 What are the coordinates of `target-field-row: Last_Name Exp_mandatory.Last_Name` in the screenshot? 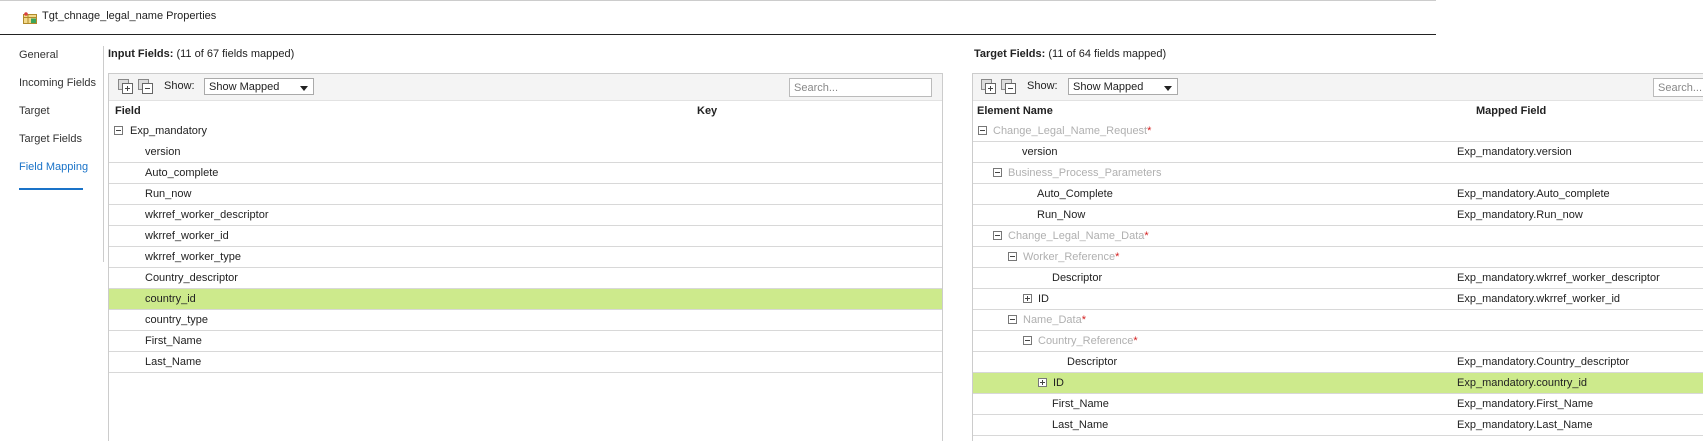 It's located at (1338, 425).